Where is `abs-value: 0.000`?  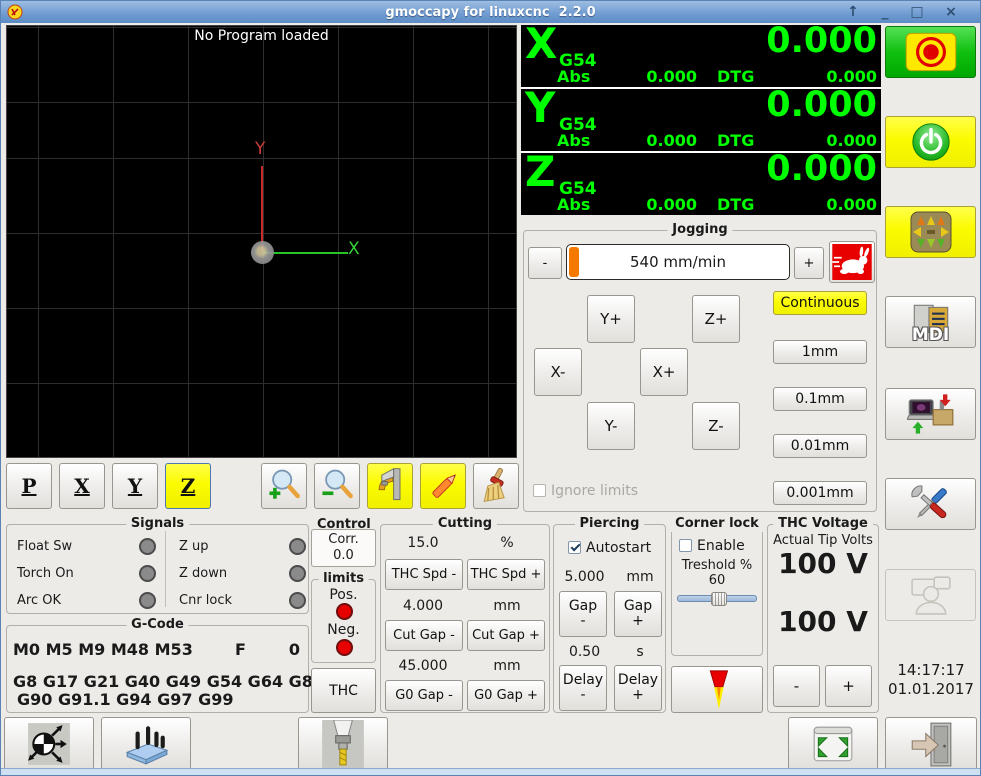
abs-value: 0.000 is located at coordinates (671, 140).